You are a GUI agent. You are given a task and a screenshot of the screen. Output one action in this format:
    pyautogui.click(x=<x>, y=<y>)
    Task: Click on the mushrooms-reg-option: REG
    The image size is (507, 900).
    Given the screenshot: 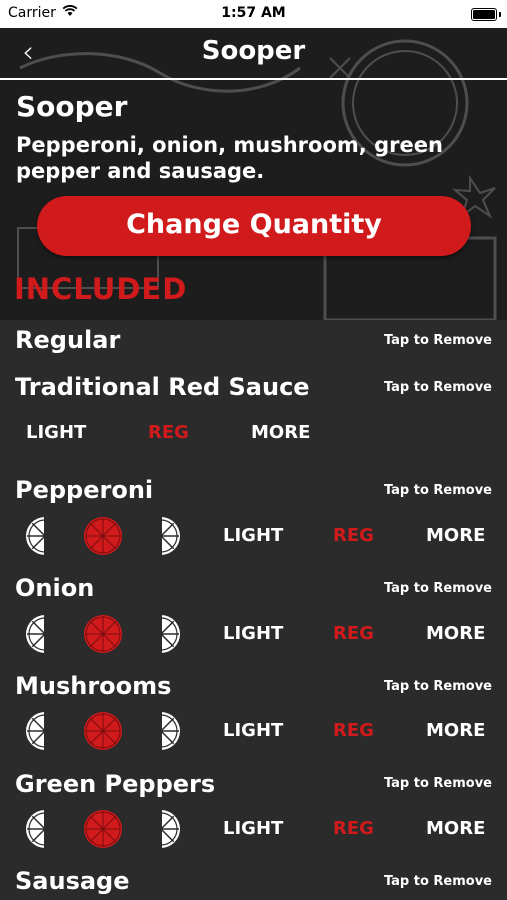 What is the action you would take?
    pyautogui.click(x=353, y=730)
    